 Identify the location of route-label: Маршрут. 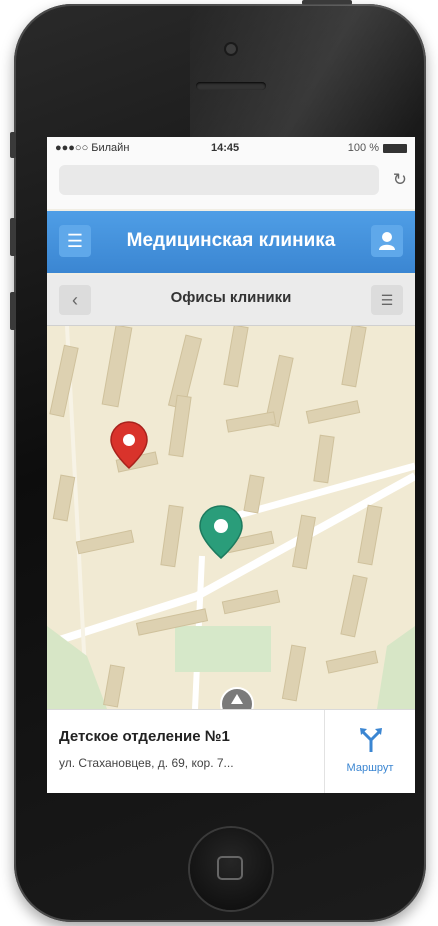
(370, 768).